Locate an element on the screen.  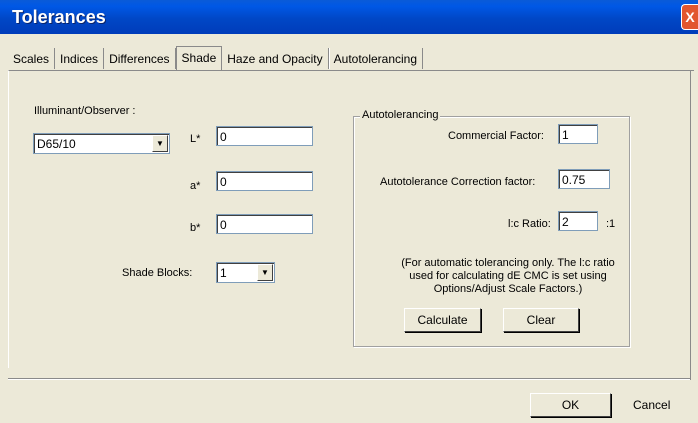
tab-haze-and-opacity: Haze and Opacity is located at coordinates (275, 58).